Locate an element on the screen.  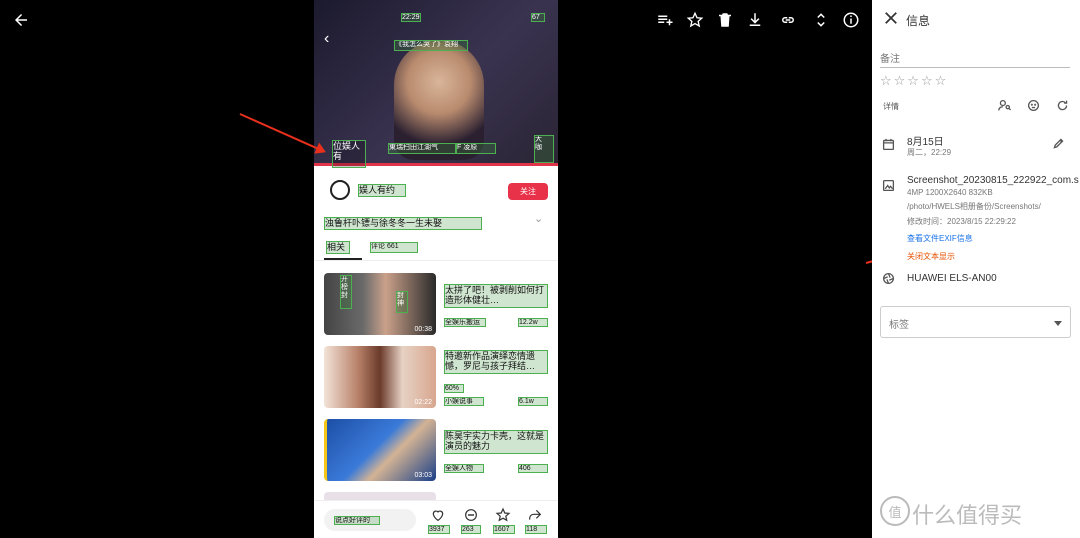
date-subtext: 周二，22:29 is located at coordinates (929, 152).